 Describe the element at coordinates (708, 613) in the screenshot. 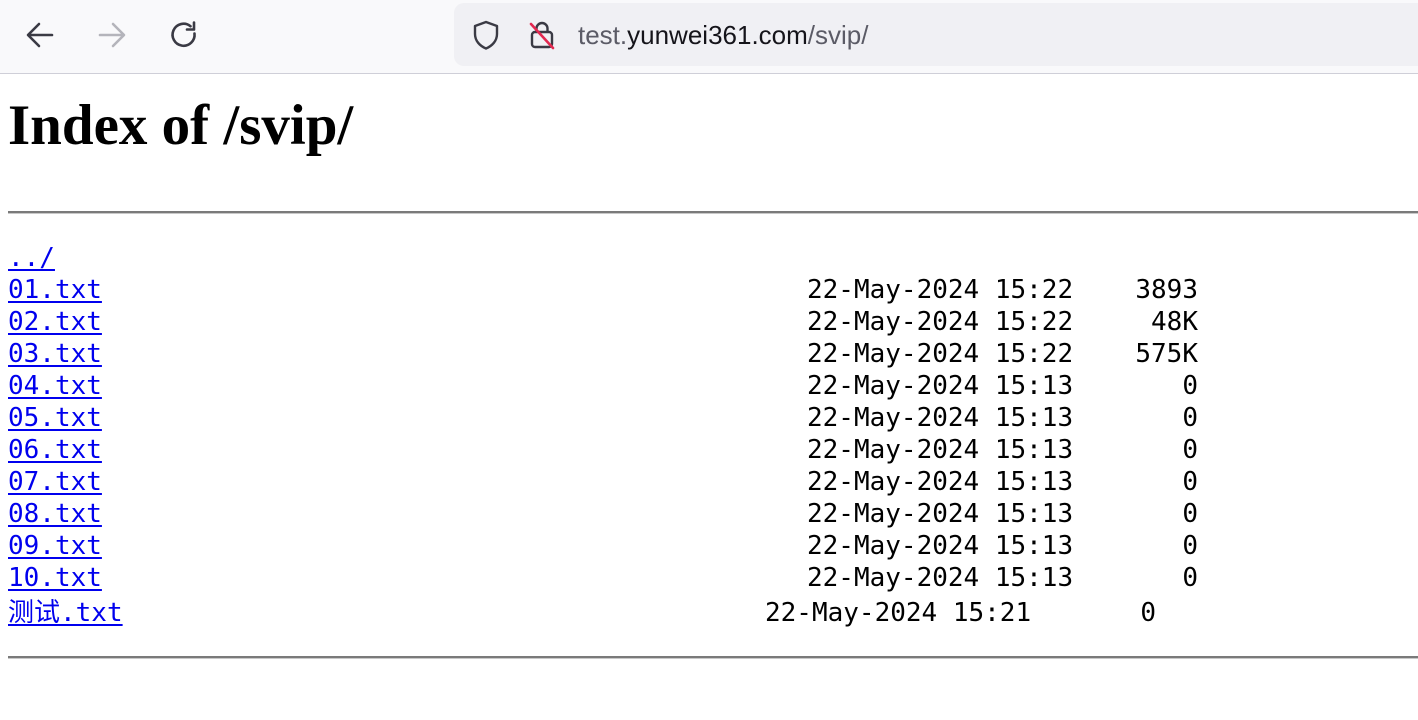

I see `file-row: 测试.txt 22-May-2024 15:21 0` at that location.